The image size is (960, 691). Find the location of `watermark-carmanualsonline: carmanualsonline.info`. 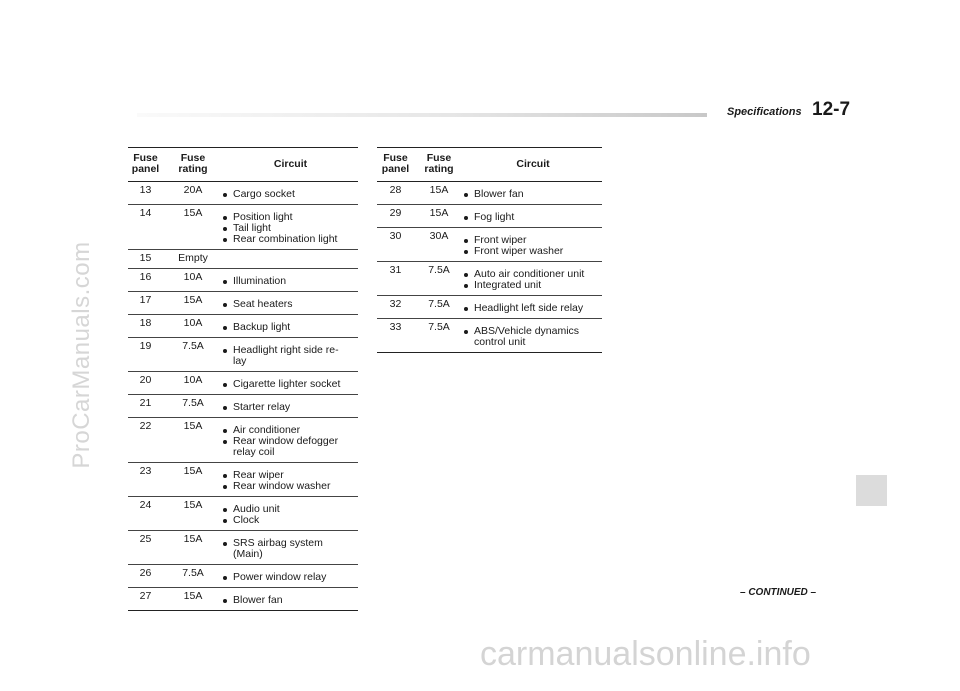

watermark-carmanualsonline: carmanualsonline.info is located at coordinates (645, 654).